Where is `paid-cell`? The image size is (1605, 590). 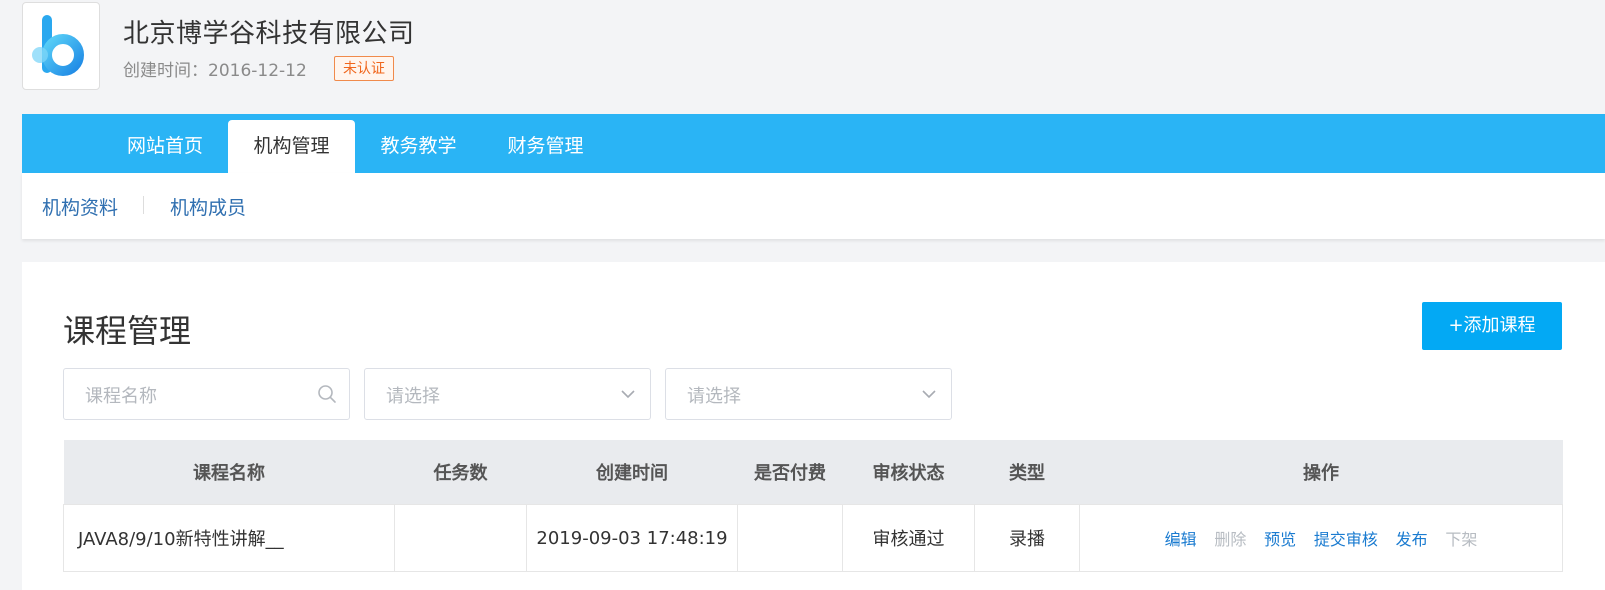 paid-cell is located at coordinates (790, 538).